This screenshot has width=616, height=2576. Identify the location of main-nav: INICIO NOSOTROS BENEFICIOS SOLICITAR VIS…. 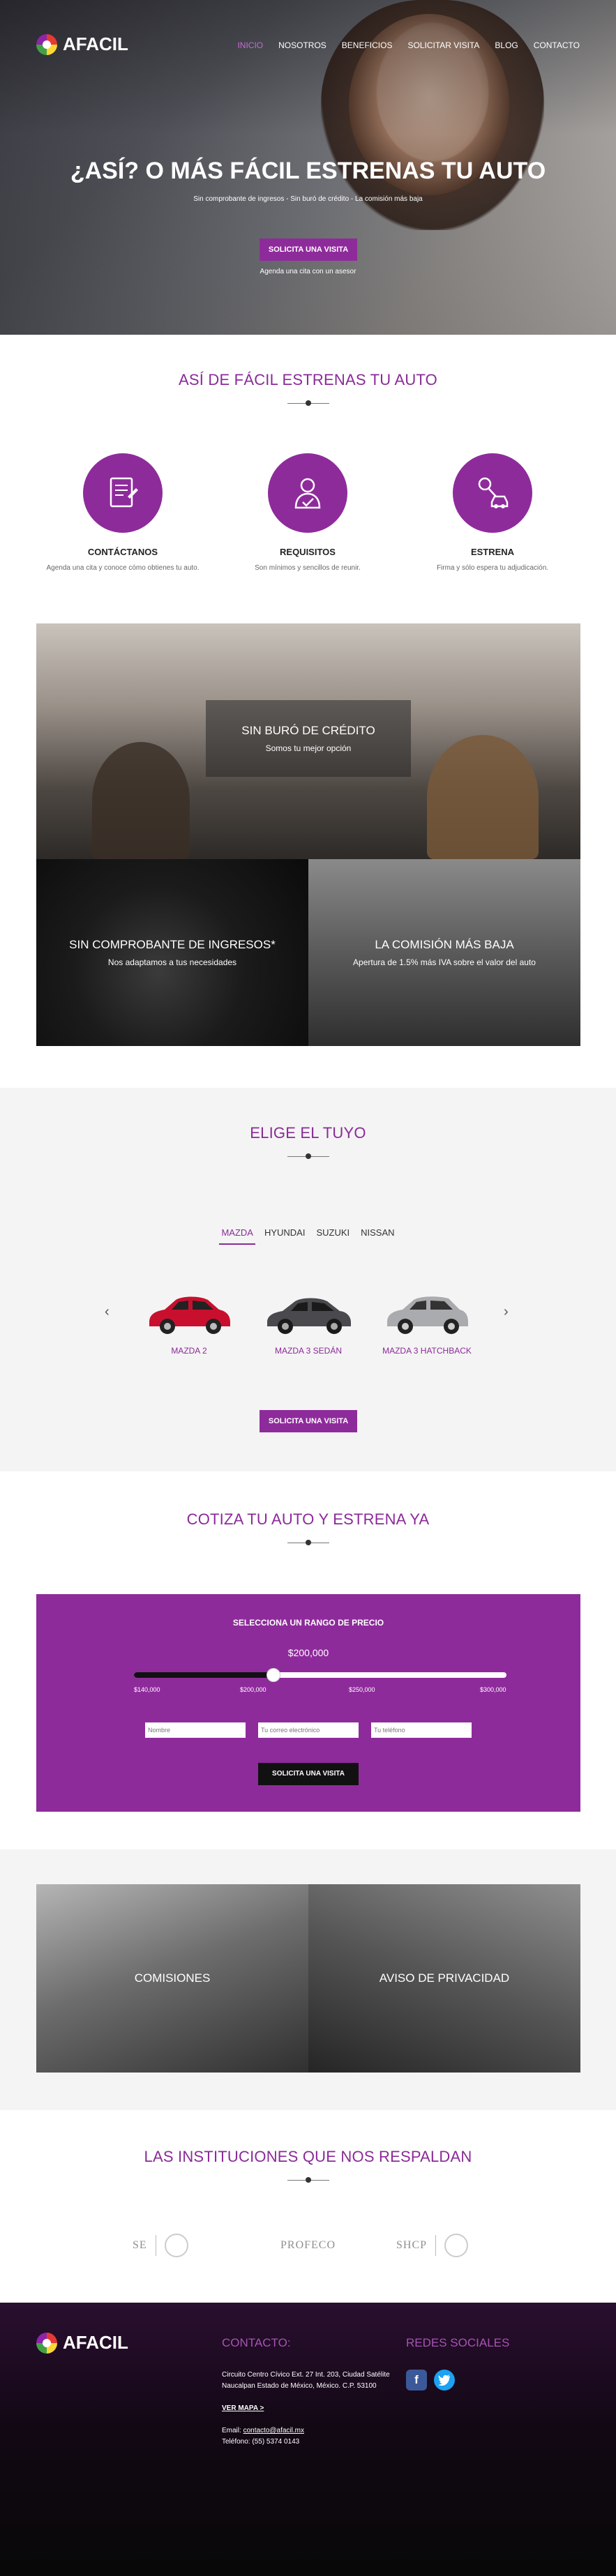
(409, 45).